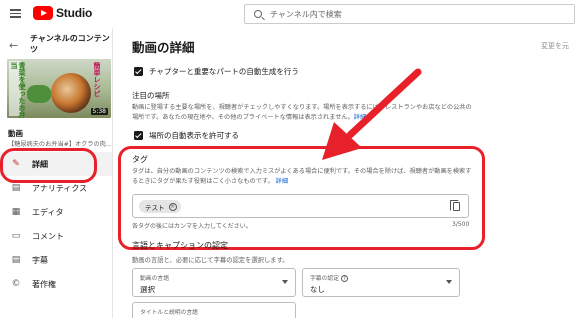 The image size is (575, 318). I want to click on arrow-shaft, so click(384, 103).